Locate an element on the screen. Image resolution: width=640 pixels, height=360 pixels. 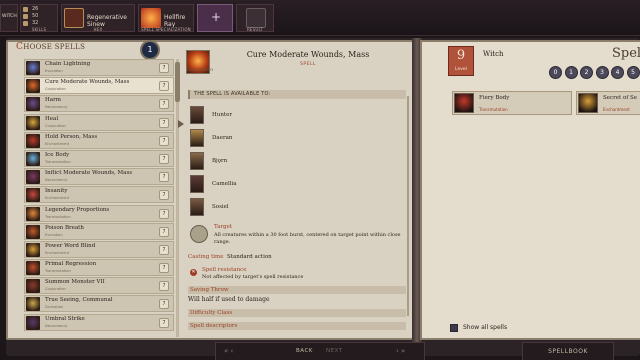
hellfire-ray-icon is located at coordinates (151, 18).